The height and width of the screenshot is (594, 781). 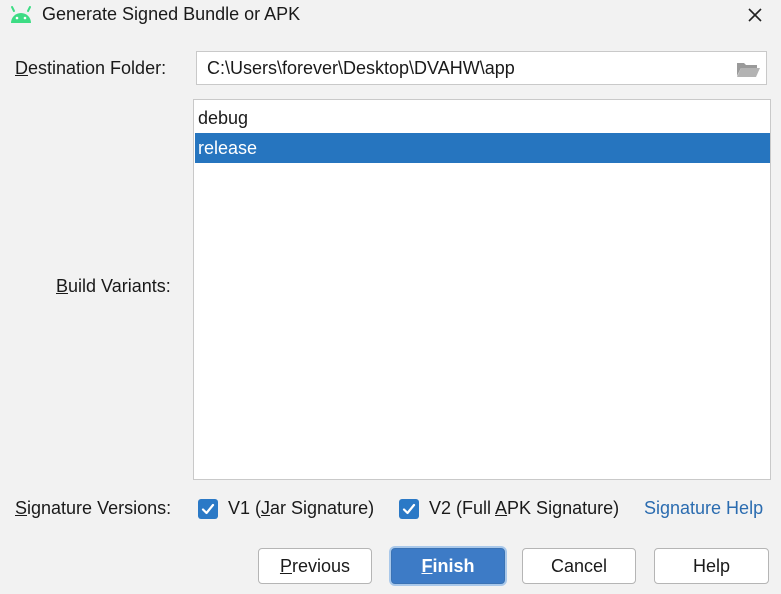 What do you see at coordinates (703, 508) in the screenshot?
I see `signature-help-link: Signature Help` at bounding box center [703, 508].